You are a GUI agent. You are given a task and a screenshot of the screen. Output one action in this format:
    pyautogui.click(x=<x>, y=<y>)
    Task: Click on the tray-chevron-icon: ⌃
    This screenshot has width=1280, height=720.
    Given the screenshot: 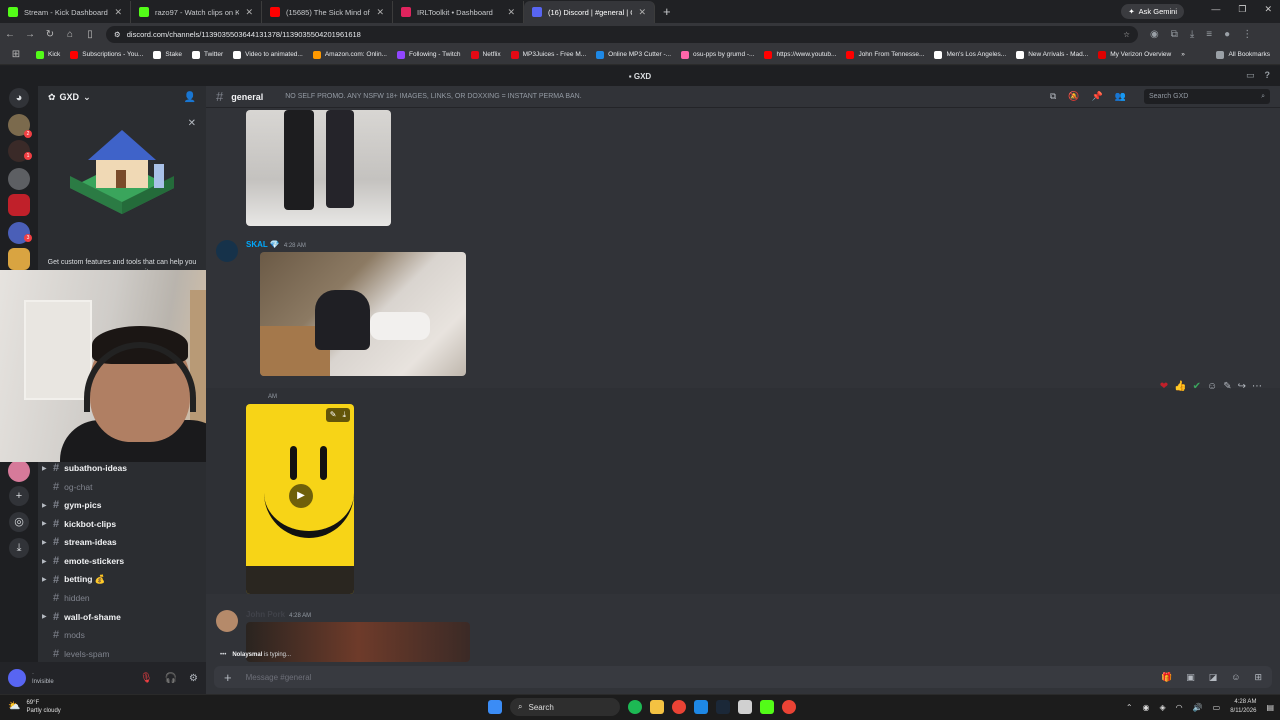 What is the action you would take?
    pyautogui.click(x=1129, y=707)
    